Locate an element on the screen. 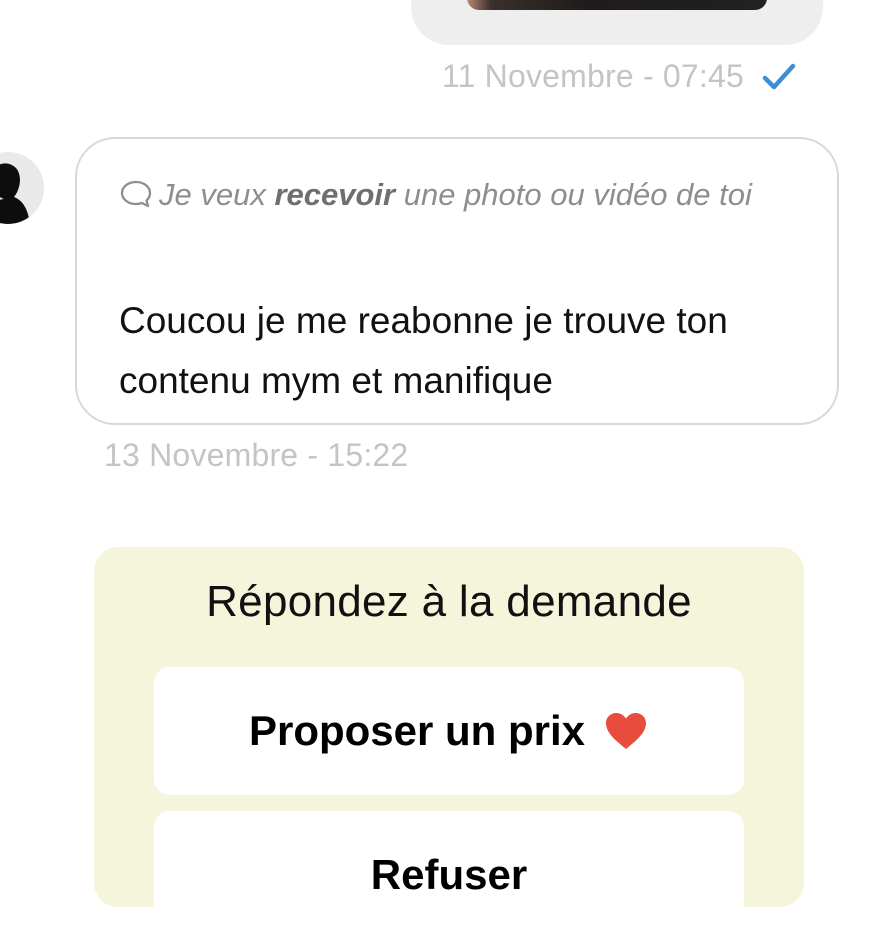  speech-bubble-icon is located at coordinates (136, 194).